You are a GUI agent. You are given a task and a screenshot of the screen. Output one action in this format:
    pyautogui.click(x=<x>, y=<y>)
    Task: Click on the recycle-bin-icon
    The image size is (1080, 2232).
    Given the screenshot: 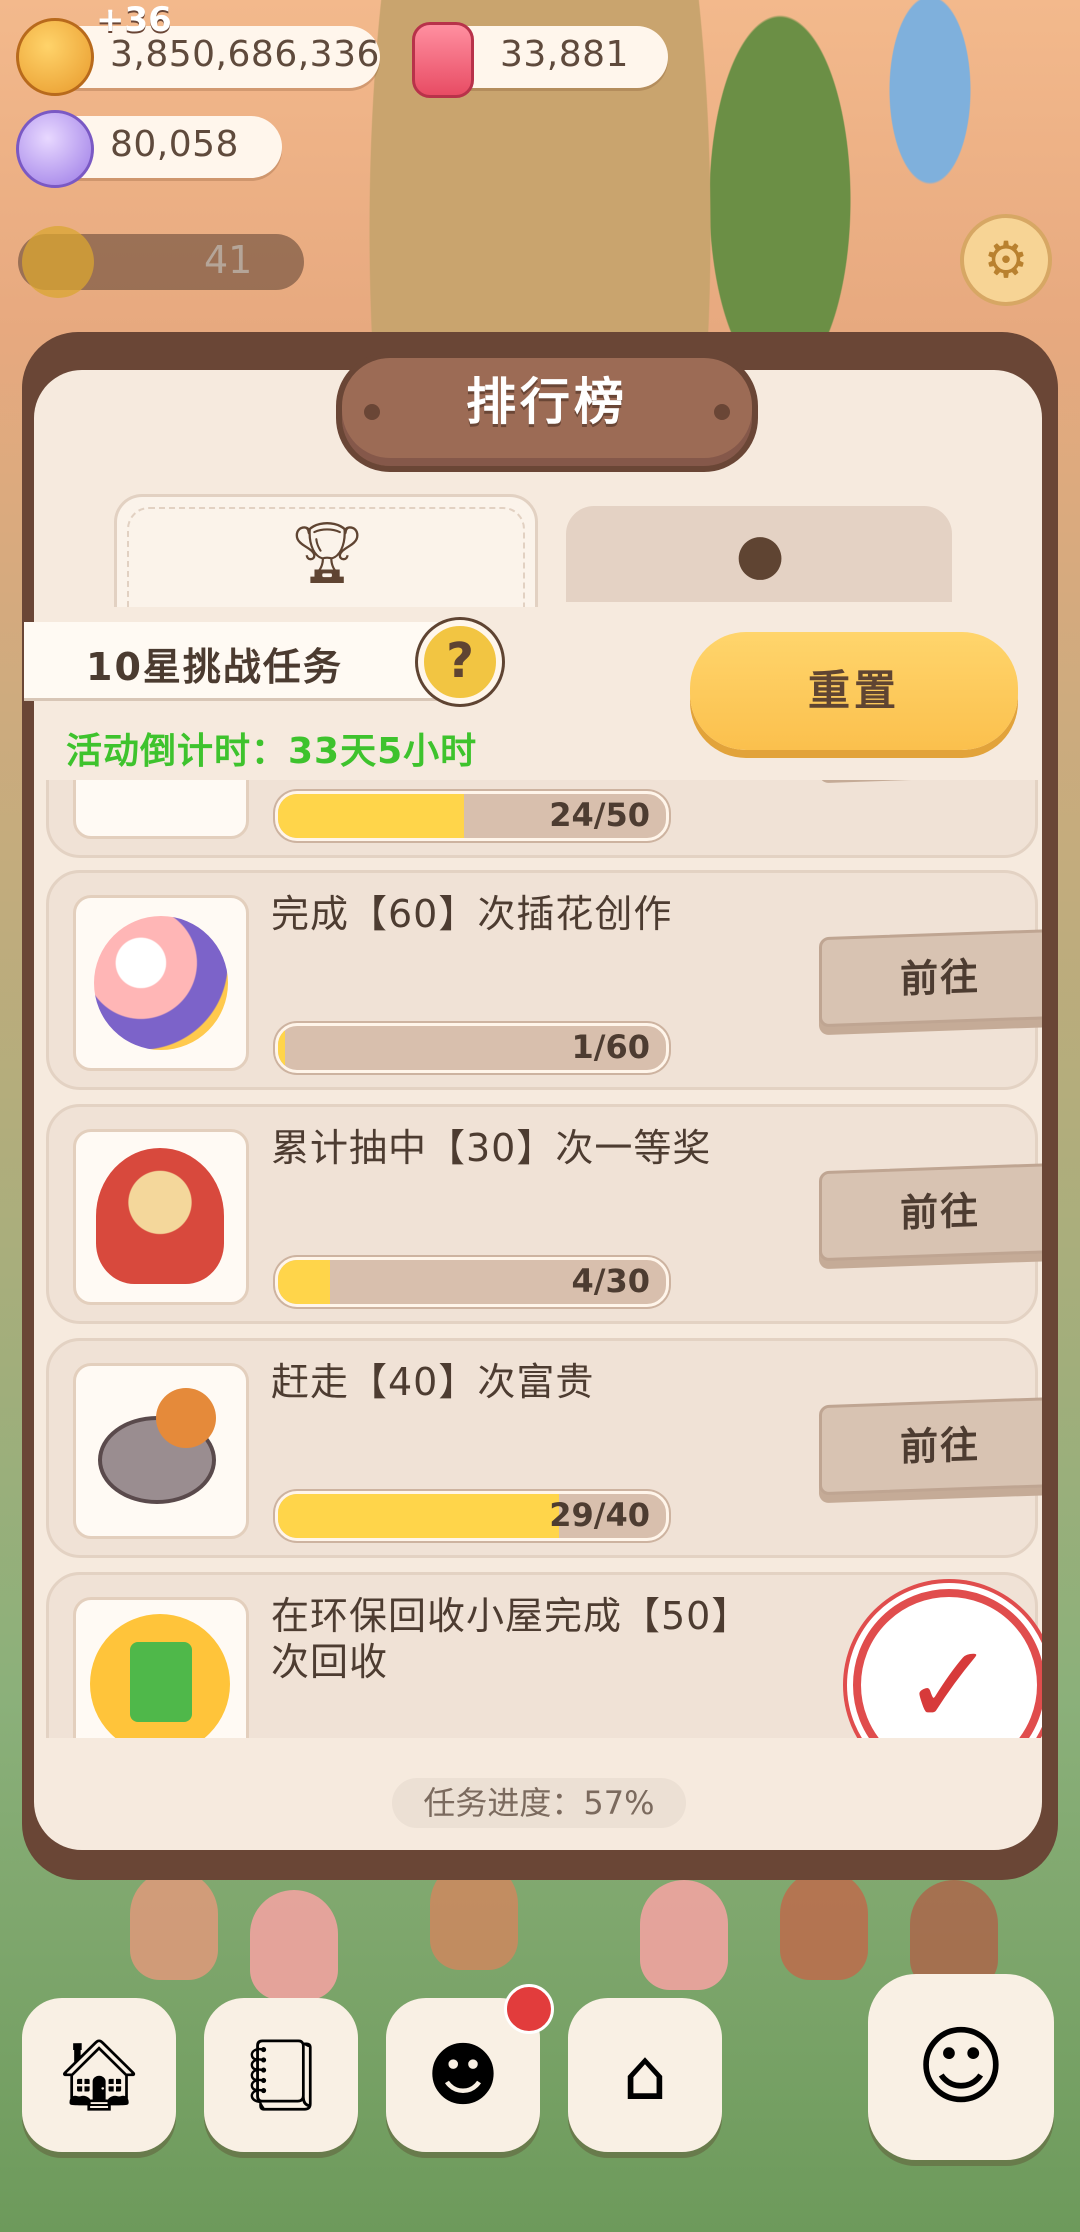 What is the action you would take?
    pyautogui.click(x=160, y=1676)
    